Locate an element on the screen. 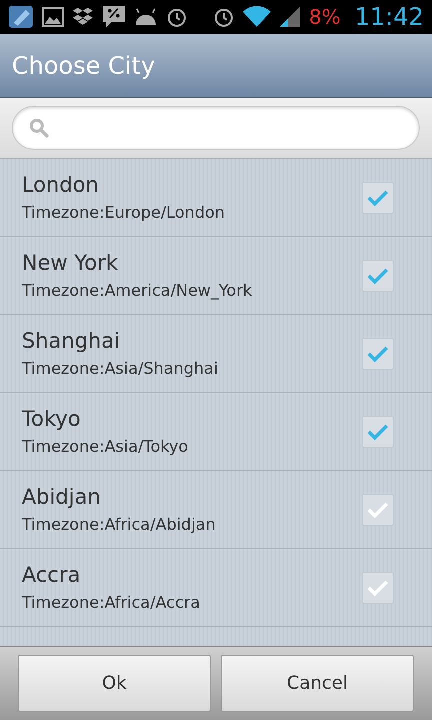 The image size is (432, 720). window-title: Choose City is located at coordinates (84, 66).